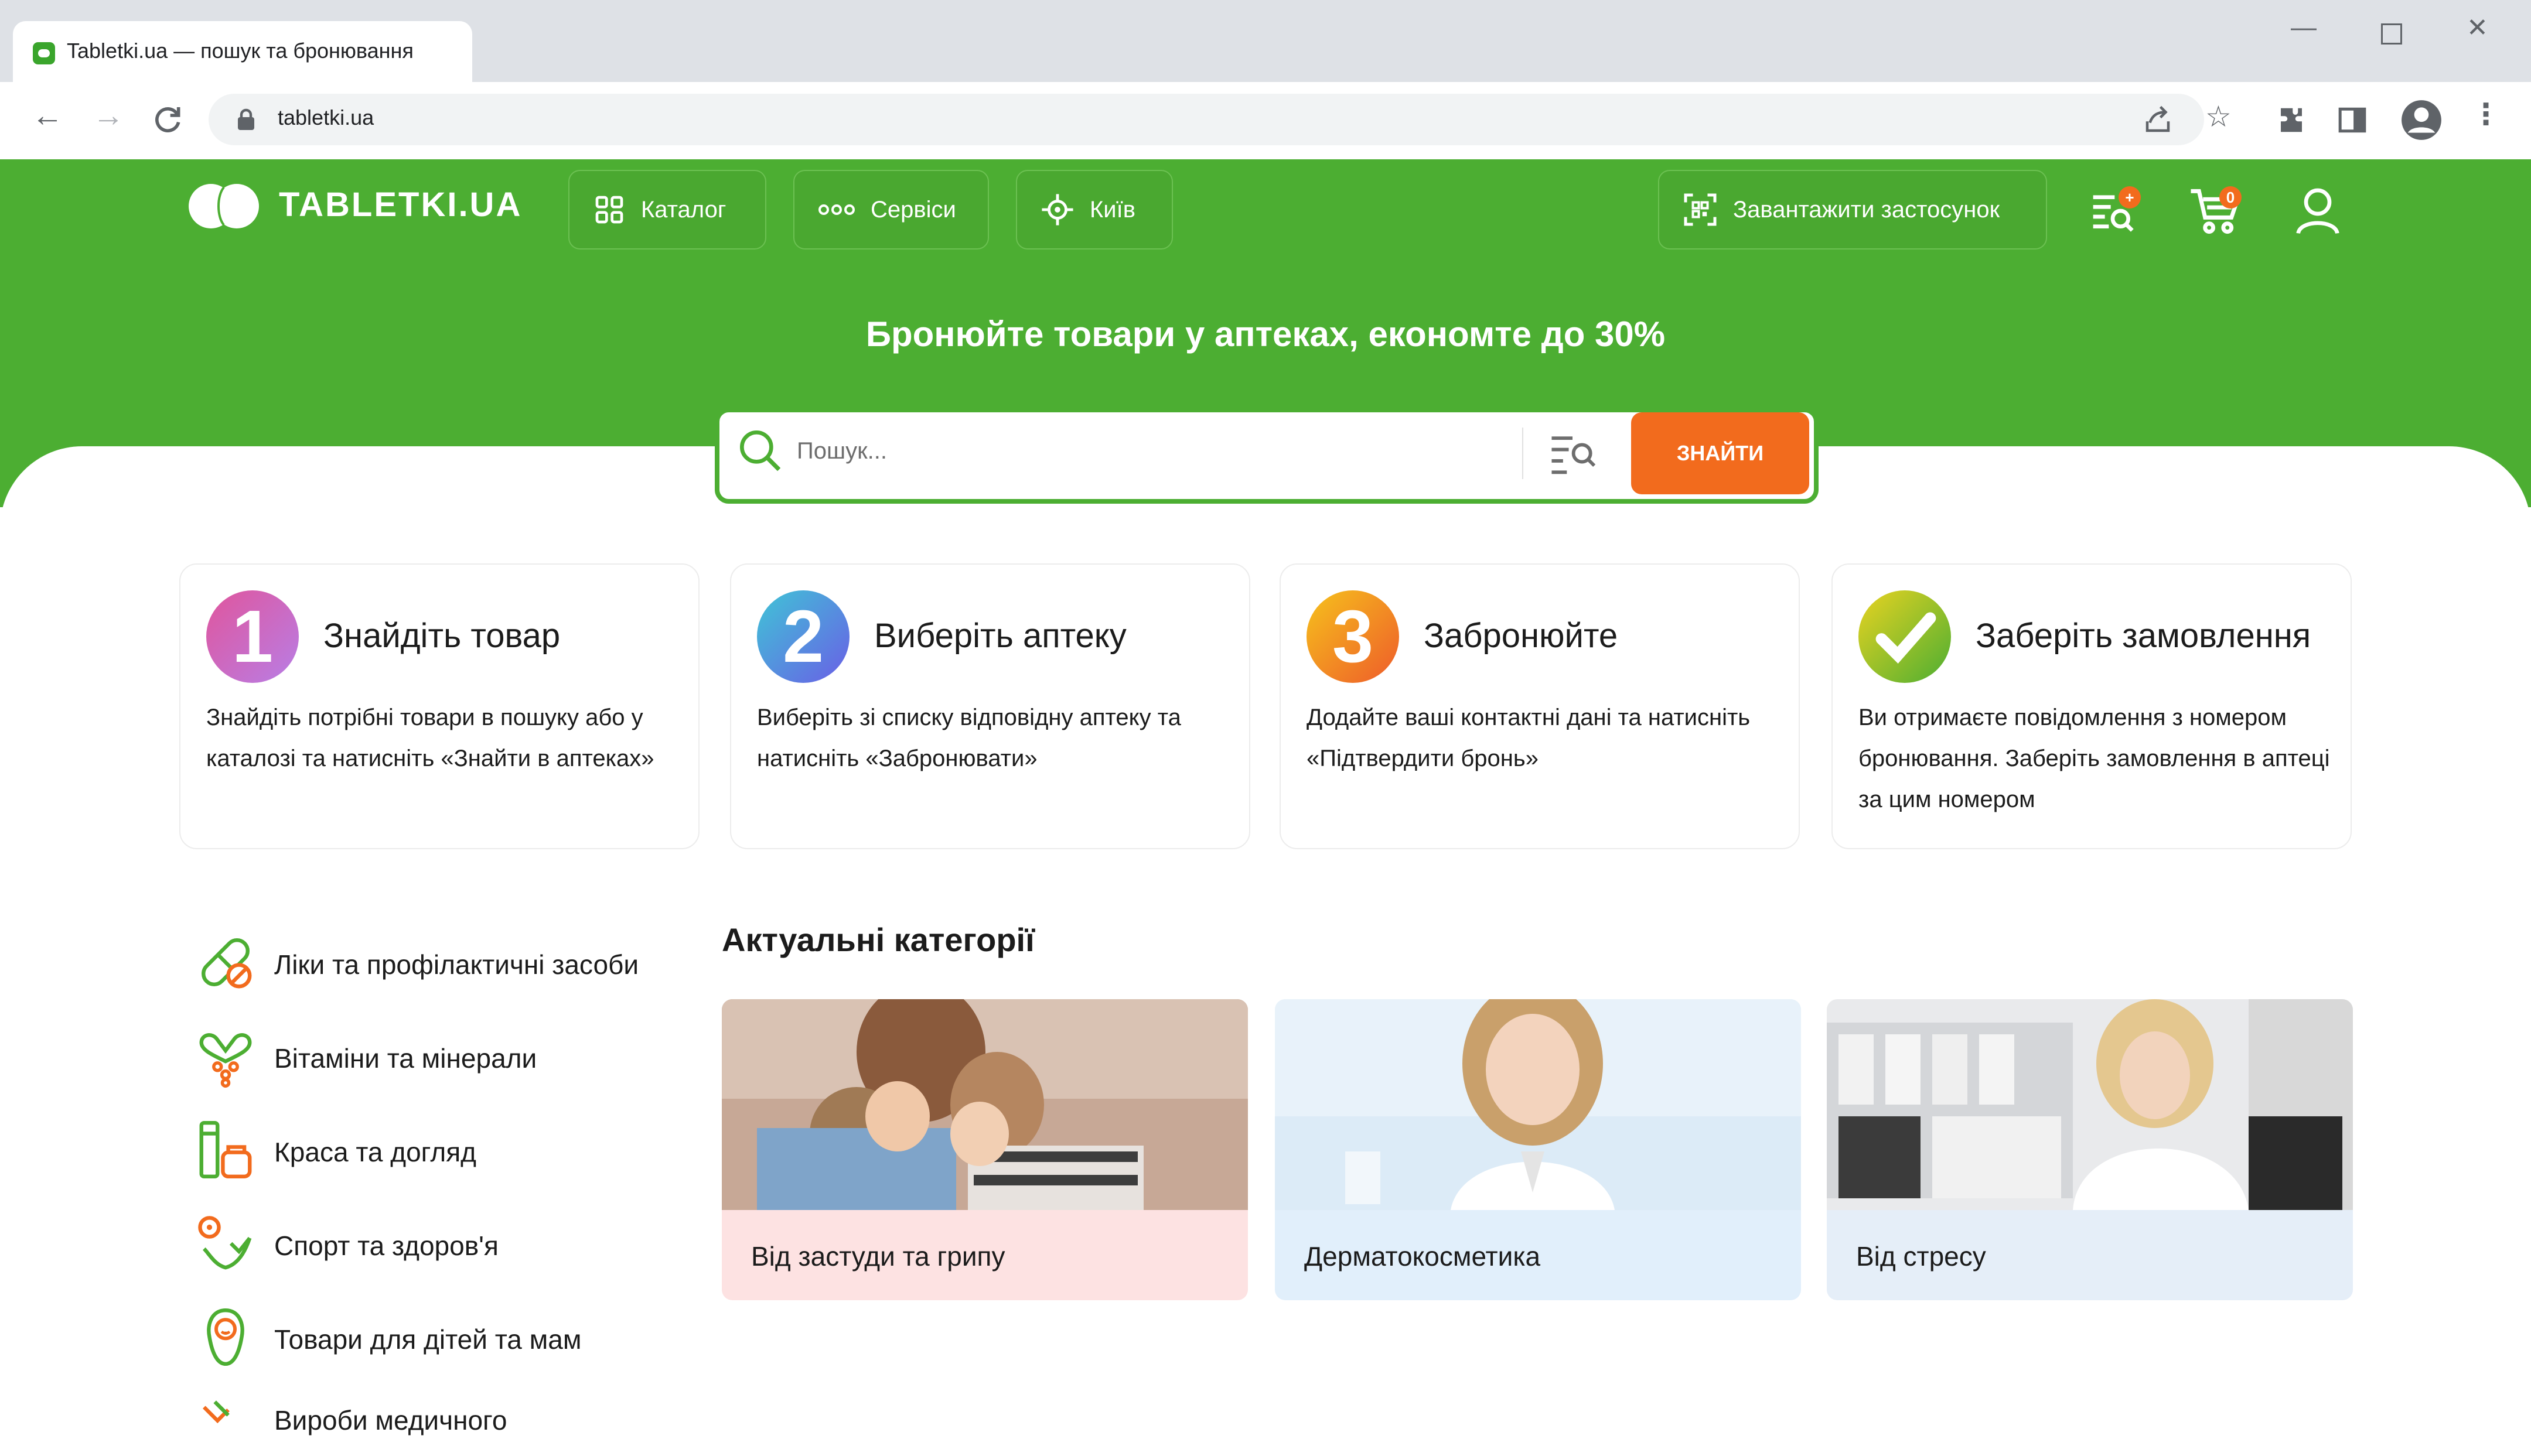 This screenshot has width=2531, height=1456. What do you see at coordinates (2291, 120) in the screenshot?
I see `extensions-icon` at bounding box center [2291, 120].